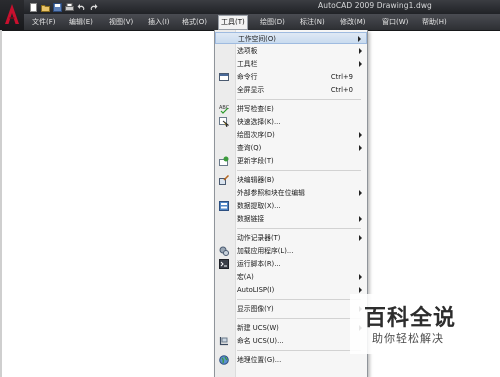  What do you see at coordinates (408, 338) in the screenshot?
I see `watermark-subtitle: 助你轻松解决` at bounding box center [408, 338].